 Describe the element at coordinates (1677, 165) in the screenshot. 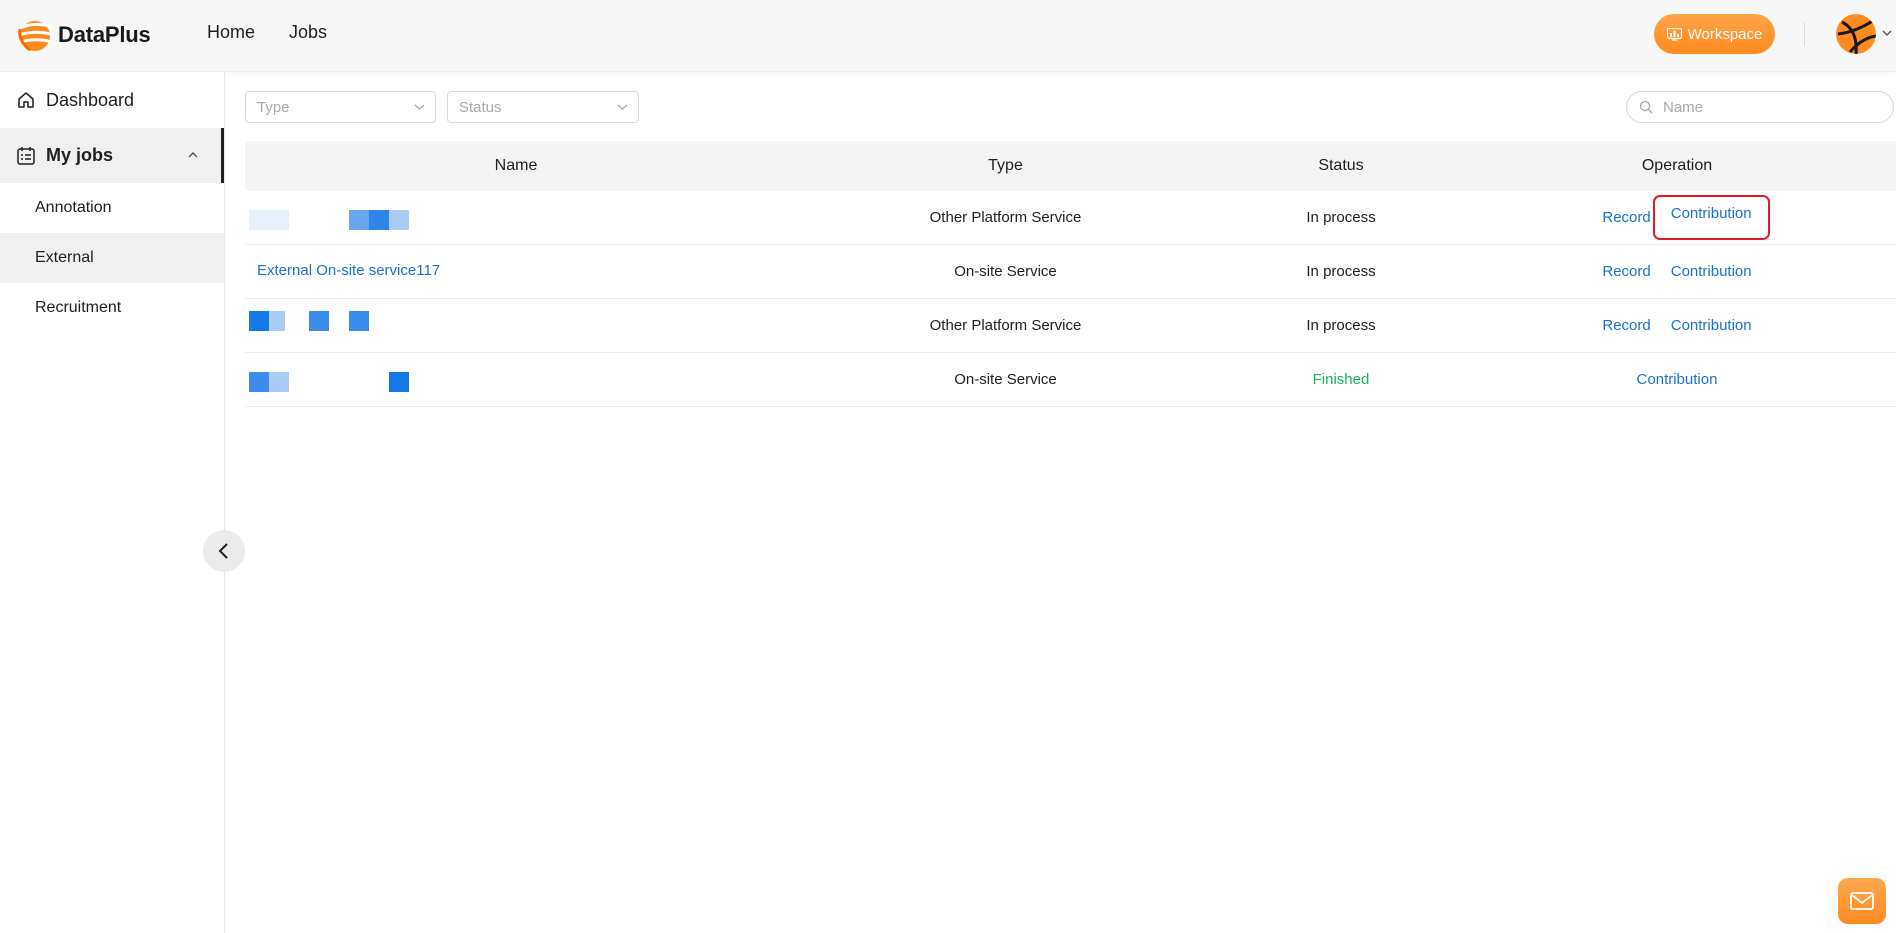

I see `column-header-operation: Operation` at that location.